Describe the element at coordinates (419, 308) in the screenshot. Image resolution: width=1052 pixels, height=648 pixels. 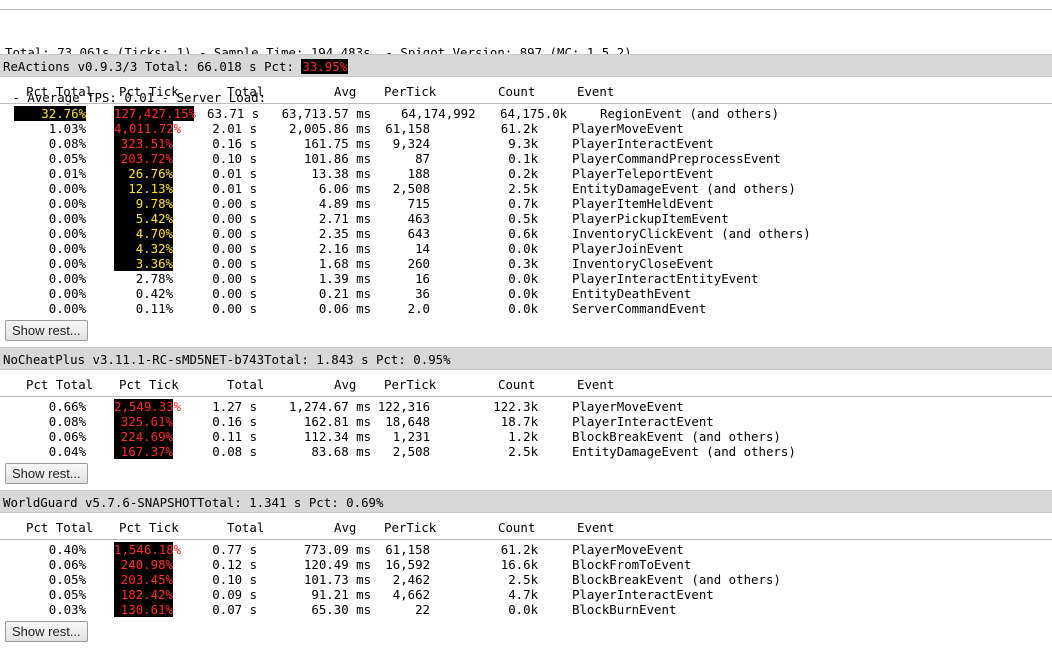
I see `cell-per-tick: 2.0` at that location.